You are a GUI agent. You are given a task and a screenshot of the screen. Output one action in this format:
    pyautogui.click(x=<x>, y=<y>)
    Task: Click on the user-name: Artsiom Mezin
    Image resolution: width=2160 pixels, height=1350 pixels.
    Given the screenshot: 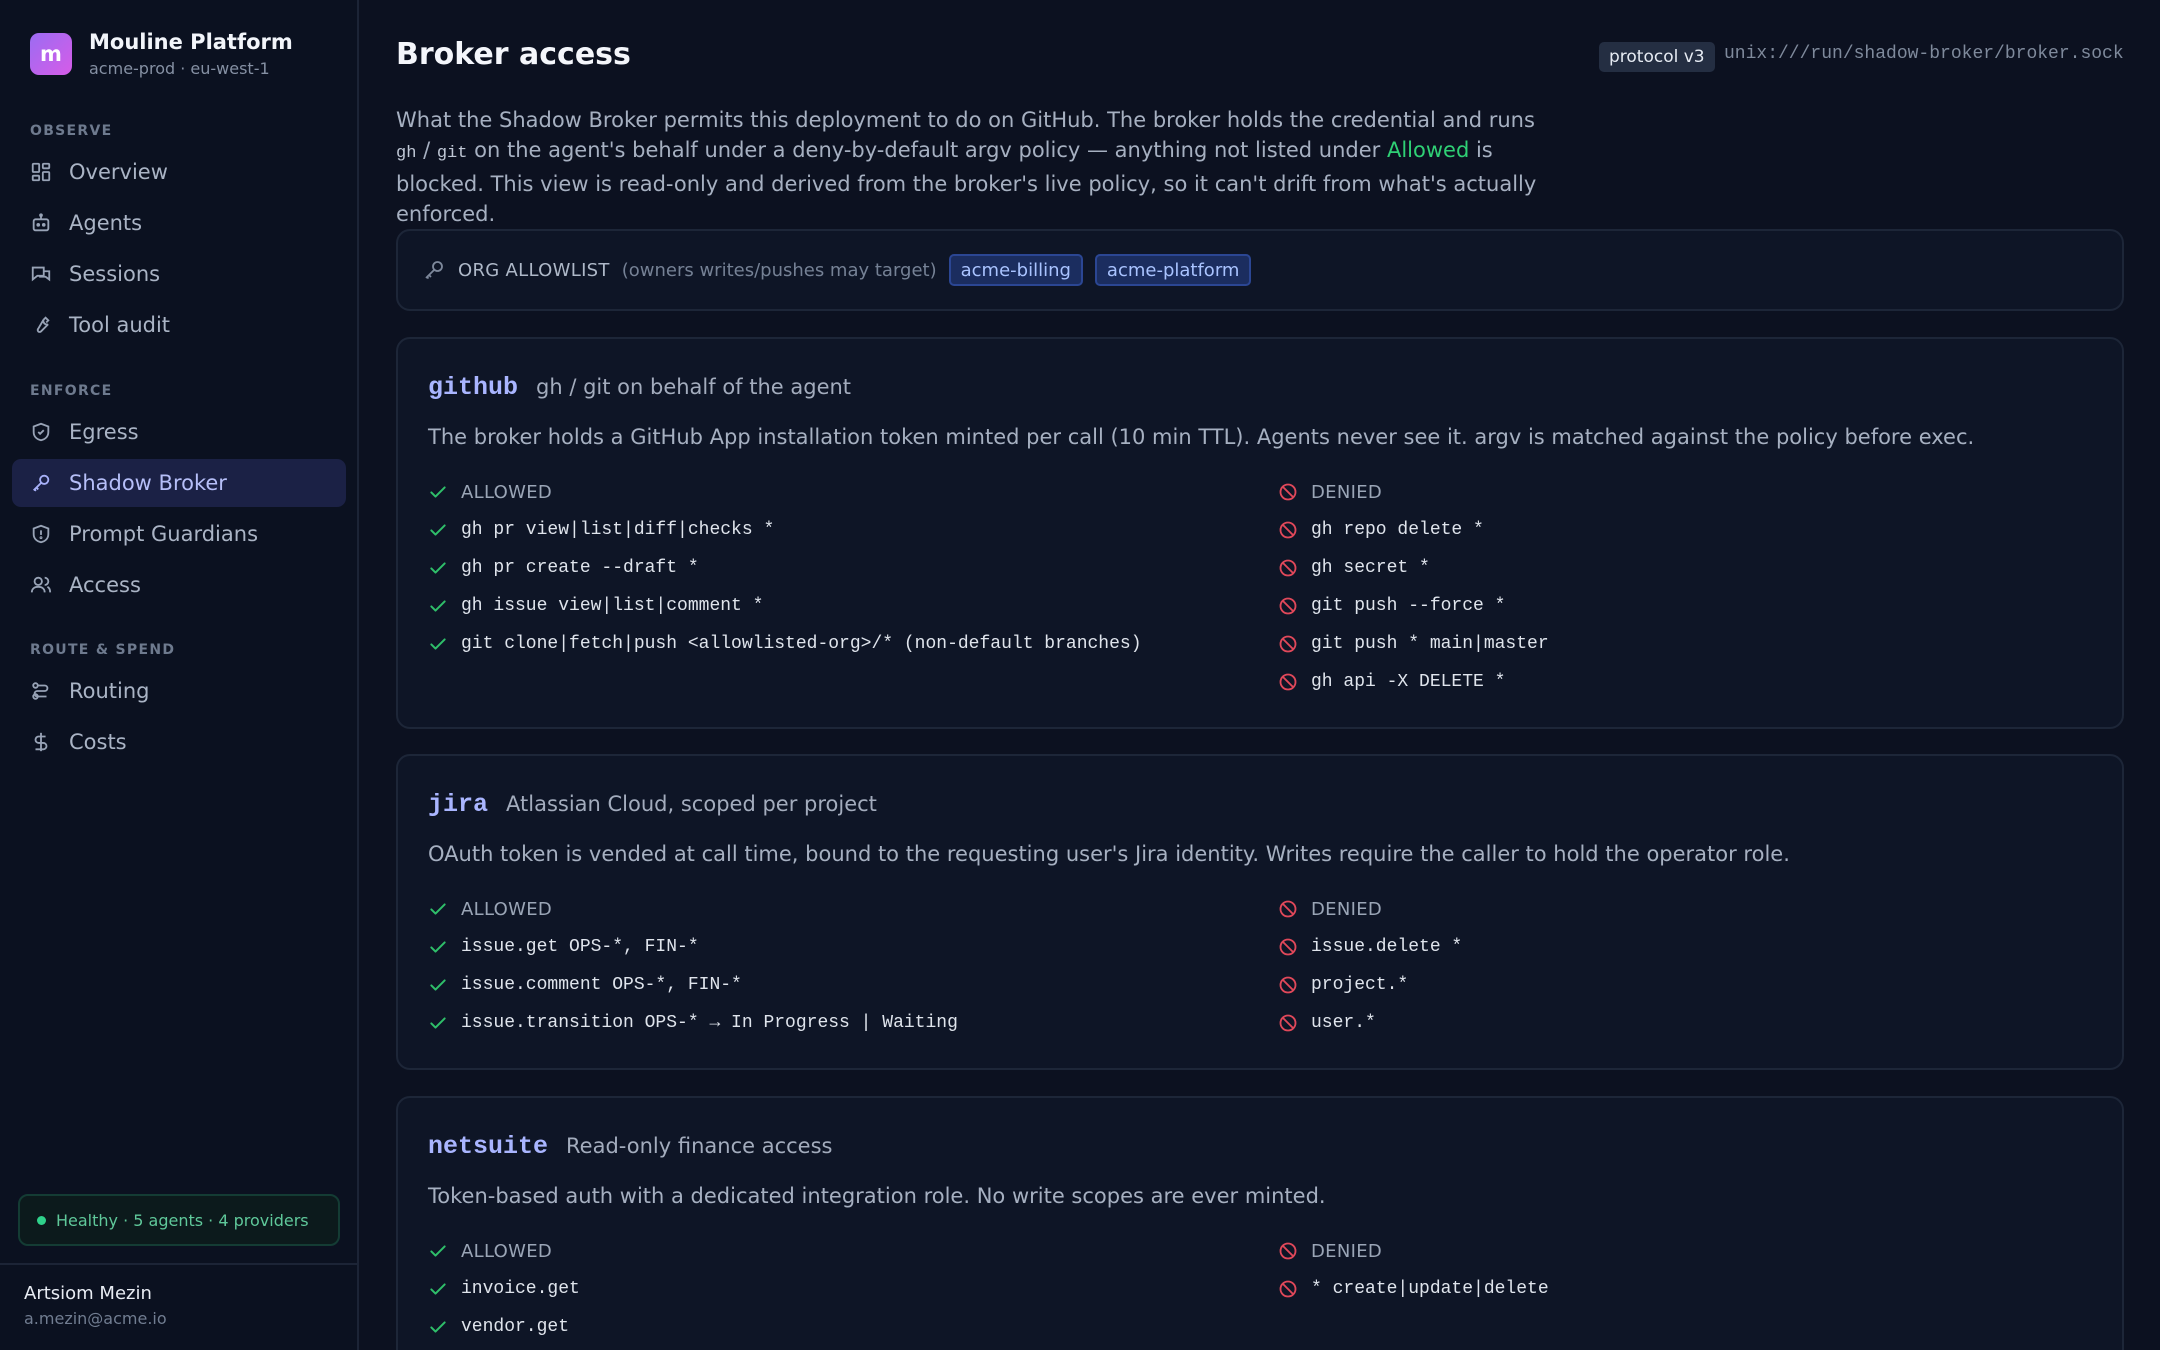 What is the action you would take?
    pyautogui.click(x=88, y=1293)
    